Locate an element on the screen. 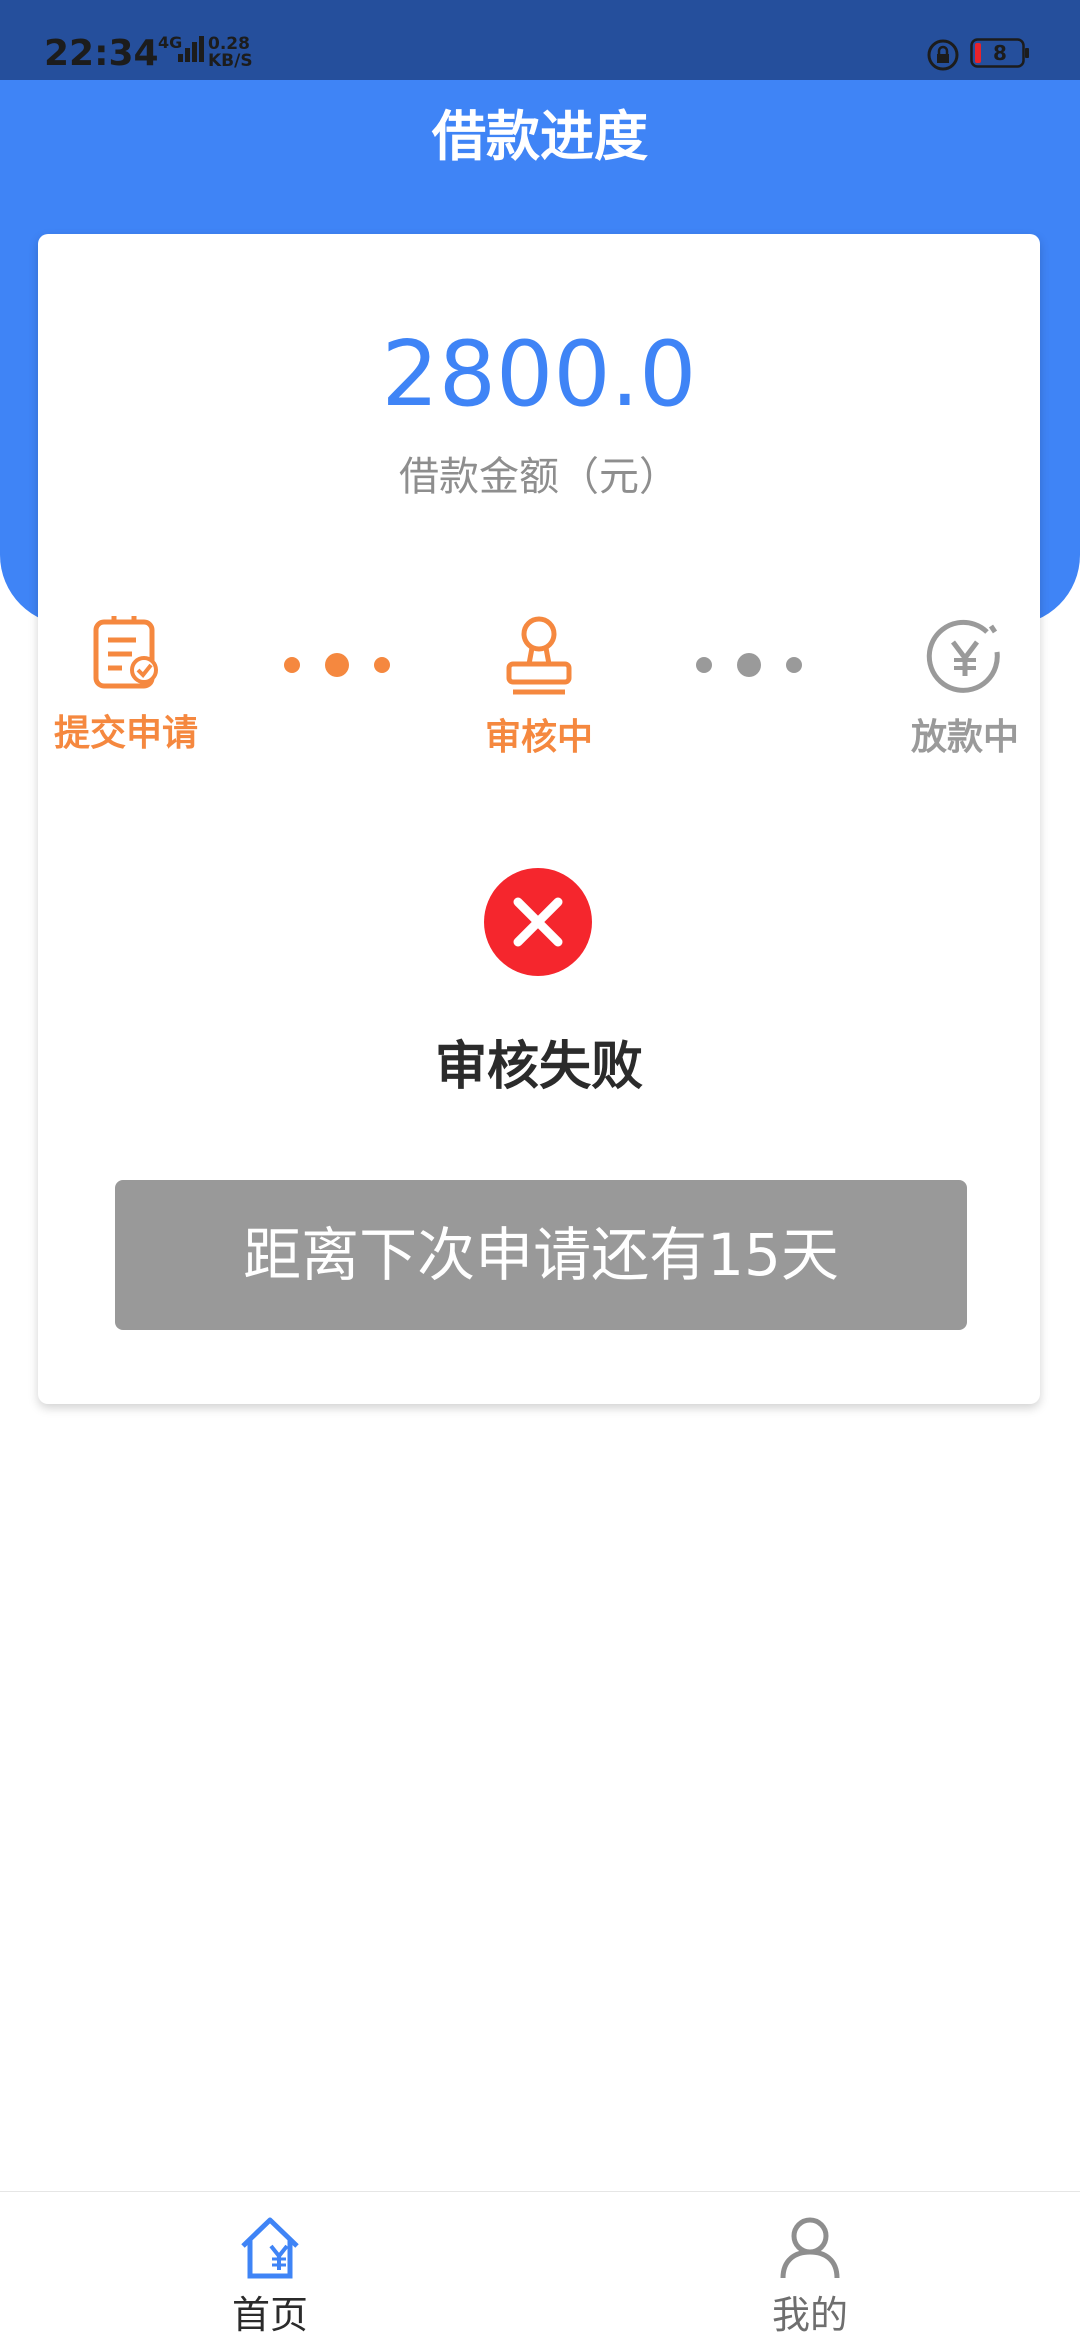  bottom-nav: 首页 我的 is located at coordinates (540, 2266).